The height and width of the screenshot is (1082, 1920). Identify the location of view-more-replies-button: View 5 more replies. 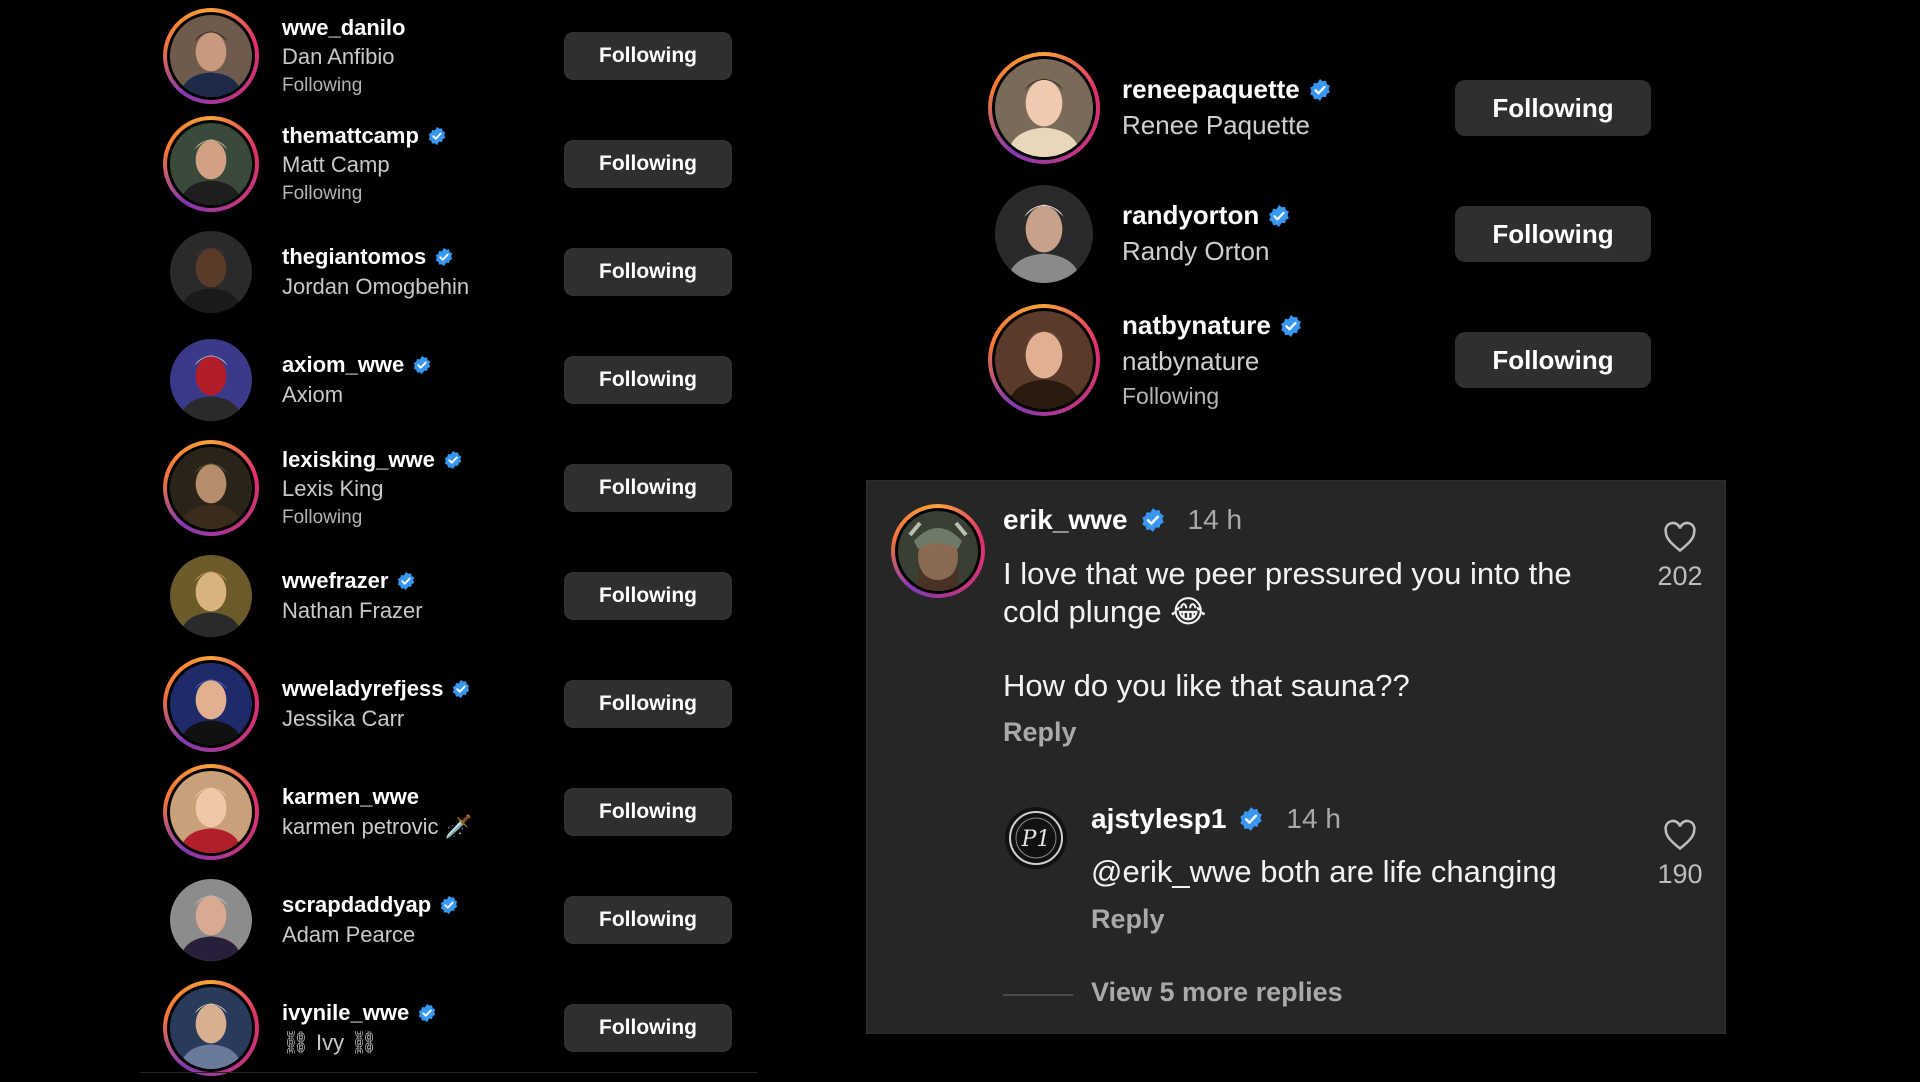
(1217, 992).